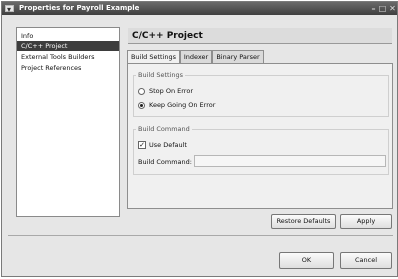  What do you see at coordinates (168, 145) in the screenshot?
I see `use-default-label: Use Default` at bounding box center [168, 145].